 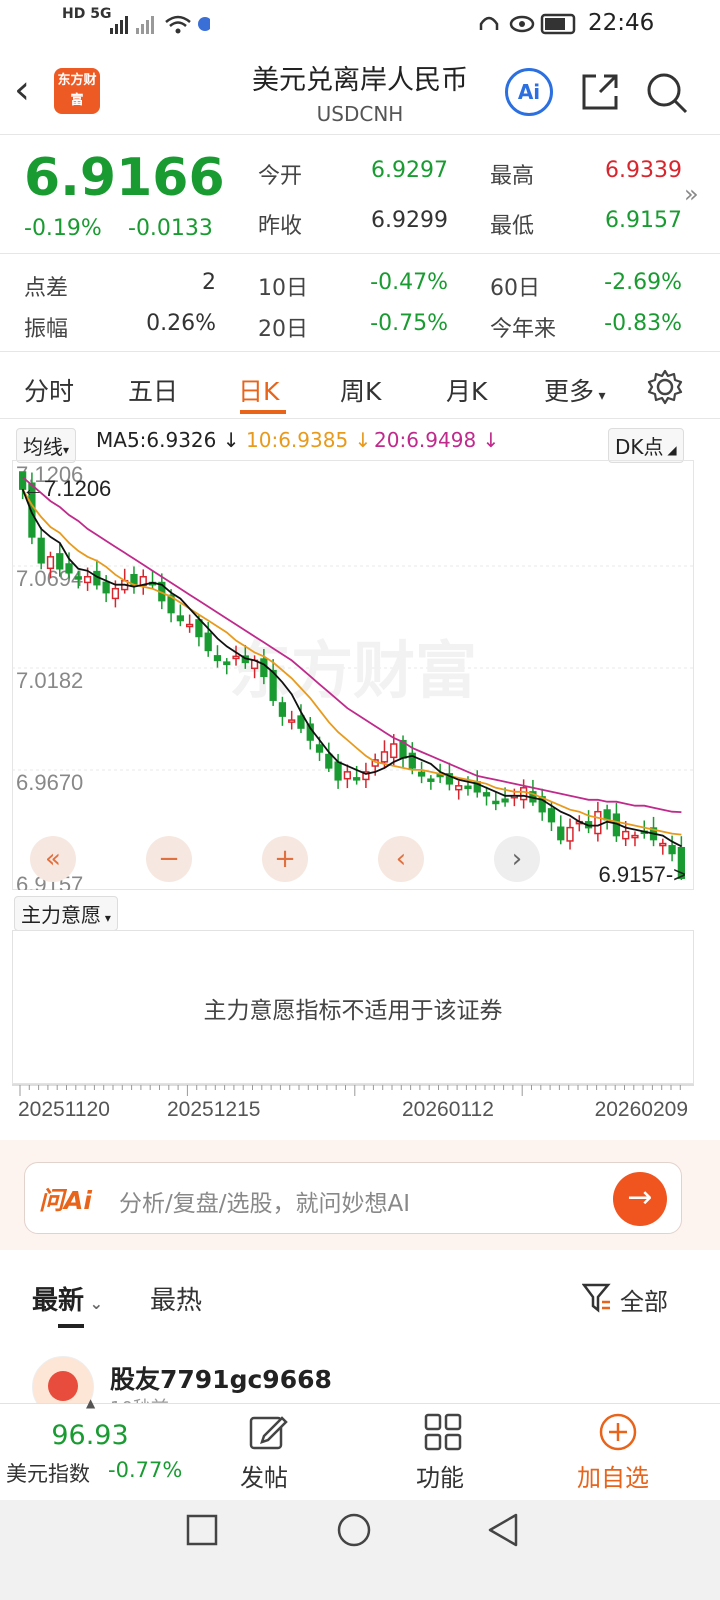 What do you see at coordinates (360, 351) in the screenshot?
I see `tabs-top-divider` at bounding box center [360, 351].